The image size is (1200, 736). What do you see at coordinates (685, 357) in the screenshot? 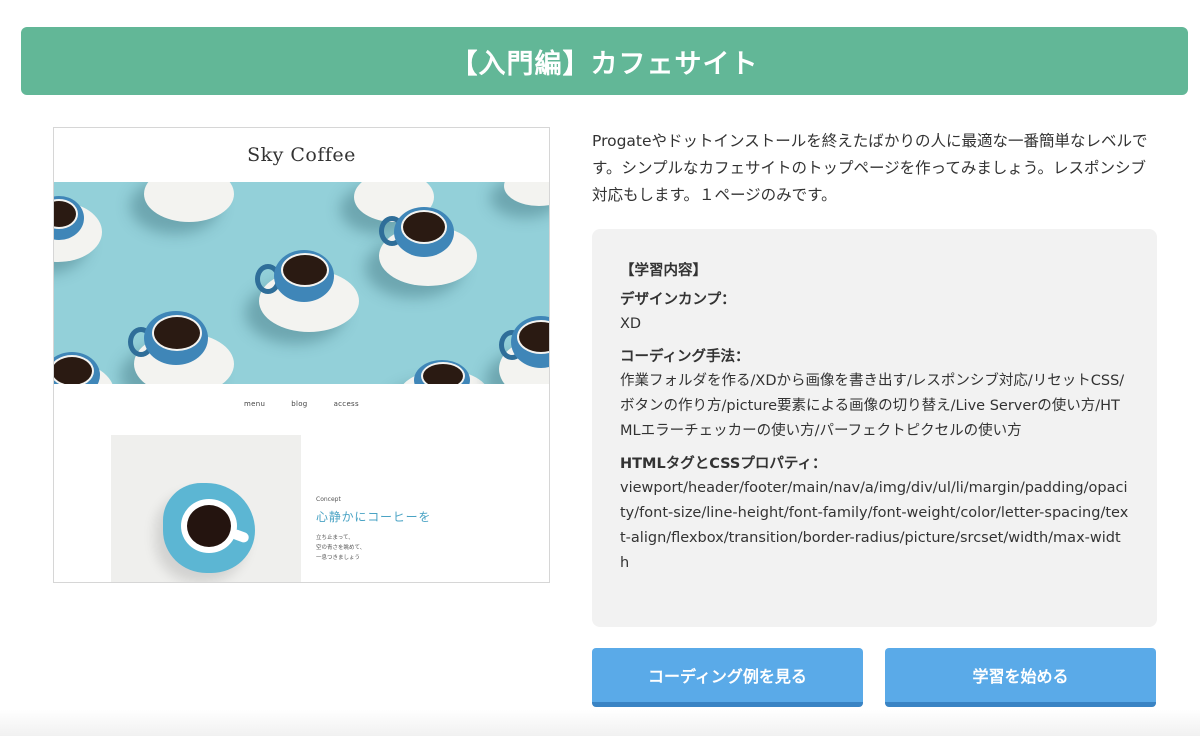
I see `learning-label-coding: コーディング手法：` at bounding box center [685, 357].